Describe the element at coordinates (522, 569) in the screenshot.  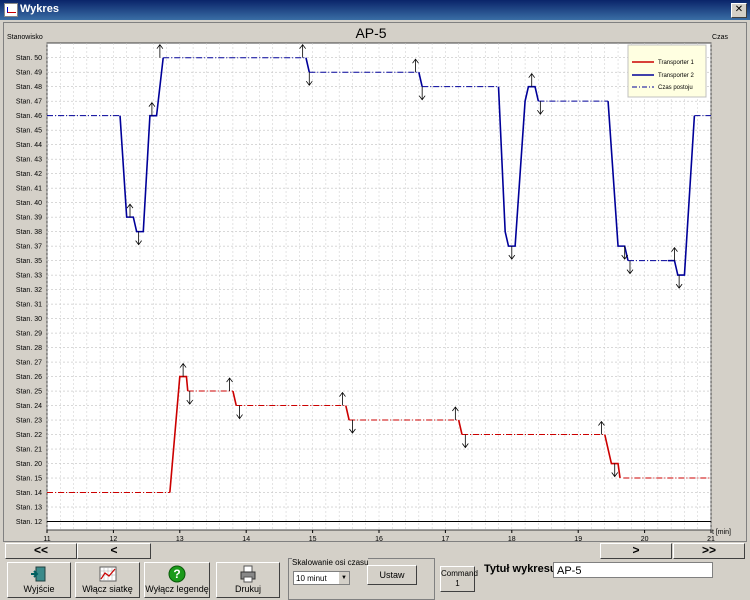
I see `chart-title-label: Tytuł wykresu:` at that location.